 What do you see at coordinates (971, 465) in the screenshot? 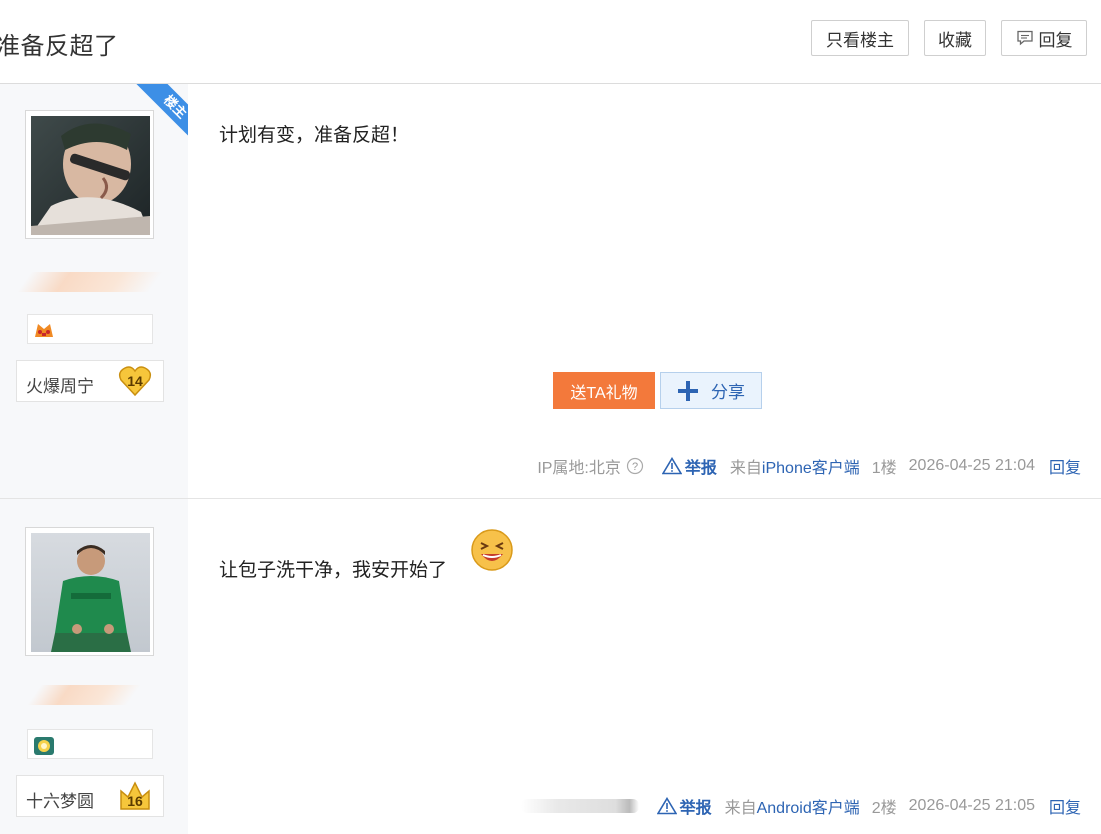
I see `post-time: 2026-04-25 21:04` at bounding box center [971, 465].